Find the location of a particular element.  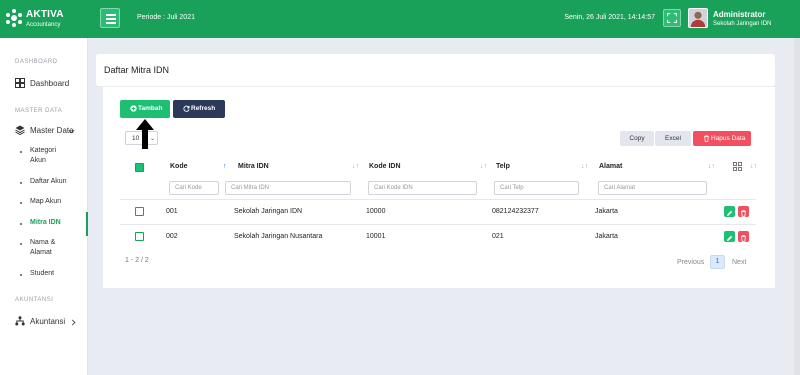

dashboard-icon is located at coordinates (20, 83).